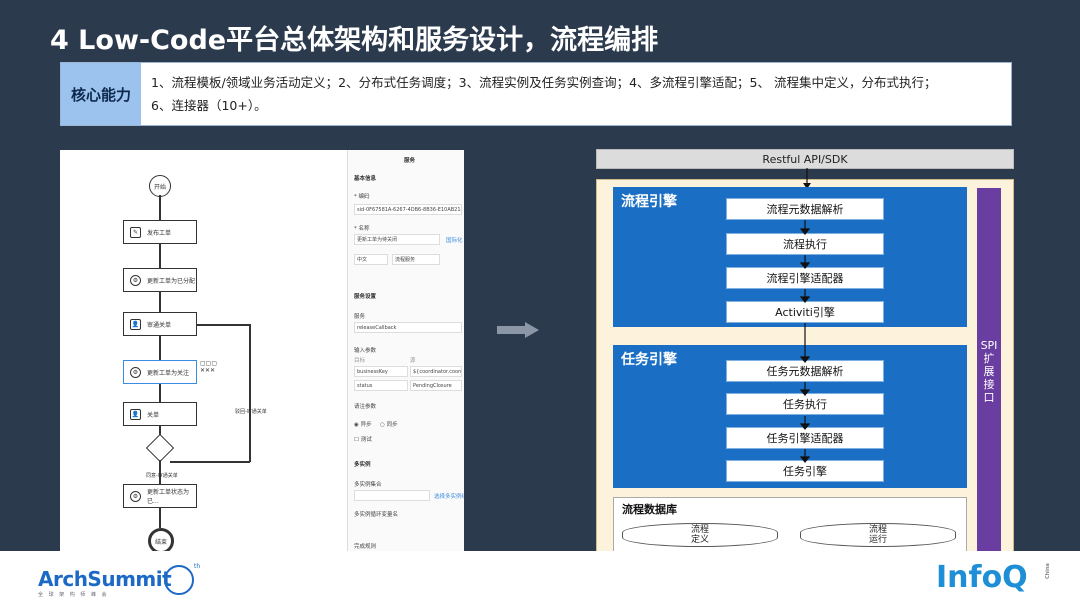 The height and width of the screenshot is (607, 1080). What do you see at coordinates (381, 385) in the screenshot?
I see `input-r2-target: status` at bounding box center [381, 385].